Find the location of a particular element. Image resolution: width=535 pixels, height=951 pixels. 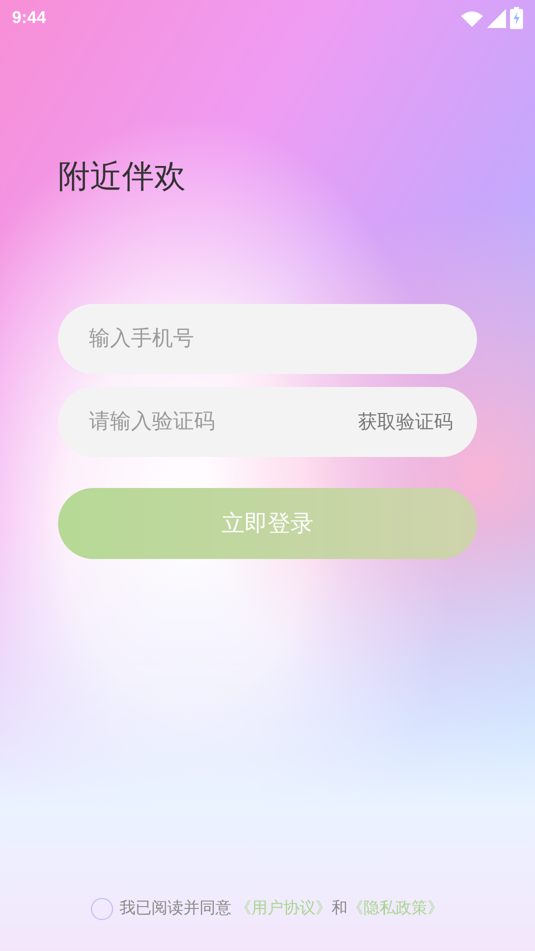

agreement-link: 《隐私政策》 is located at coordinates (396, 908).